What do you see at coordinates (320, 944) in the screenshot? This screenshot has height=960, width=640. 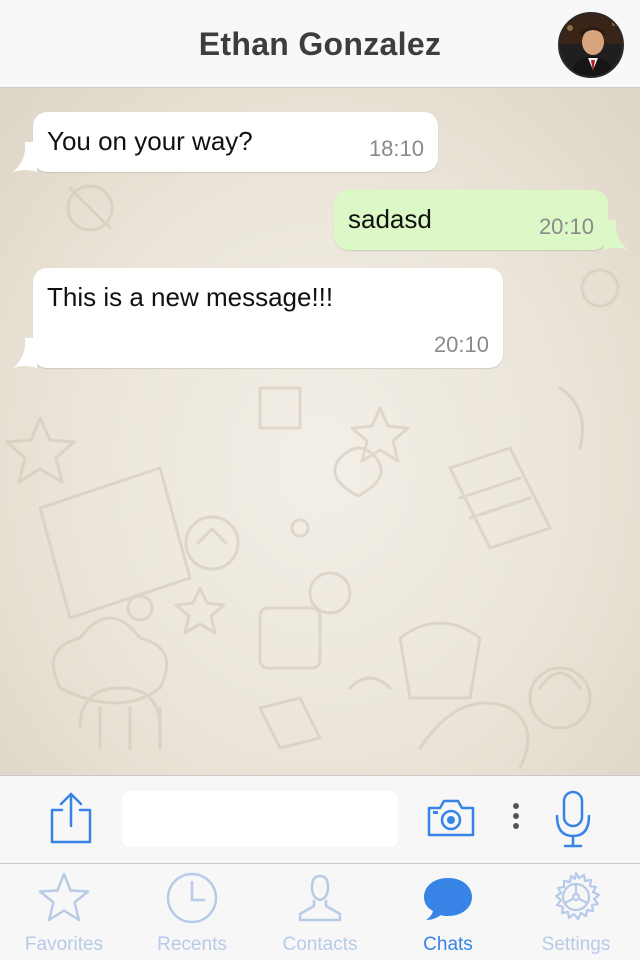 I see `tab-label: Contacts` at bounding box center [320, 944].